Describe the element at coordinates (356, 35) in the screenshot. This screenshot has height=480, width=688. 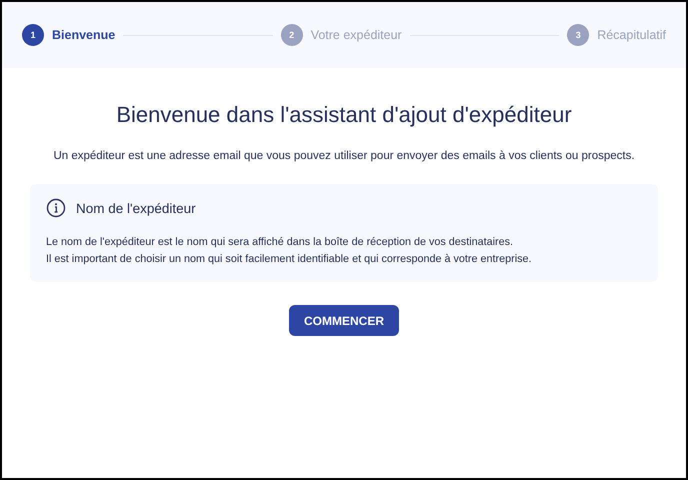
I see `step-label: Votre expéditeur` at that location.